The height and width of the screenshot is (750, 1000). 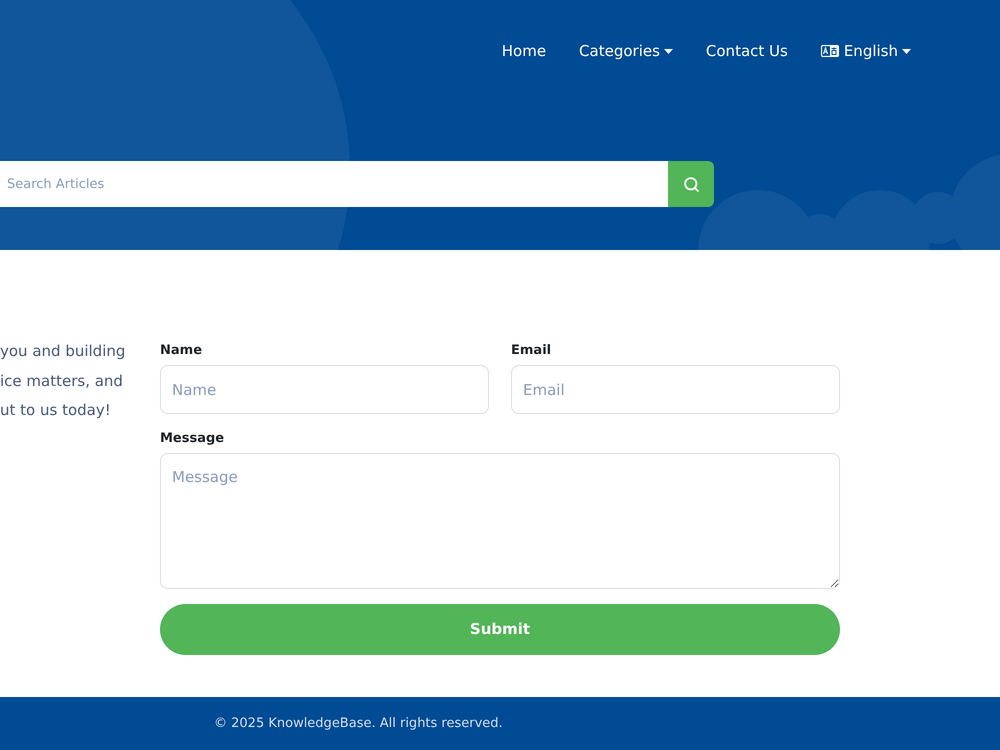 I want to click on search-field: Search Articles, so click(x=334, y=184).